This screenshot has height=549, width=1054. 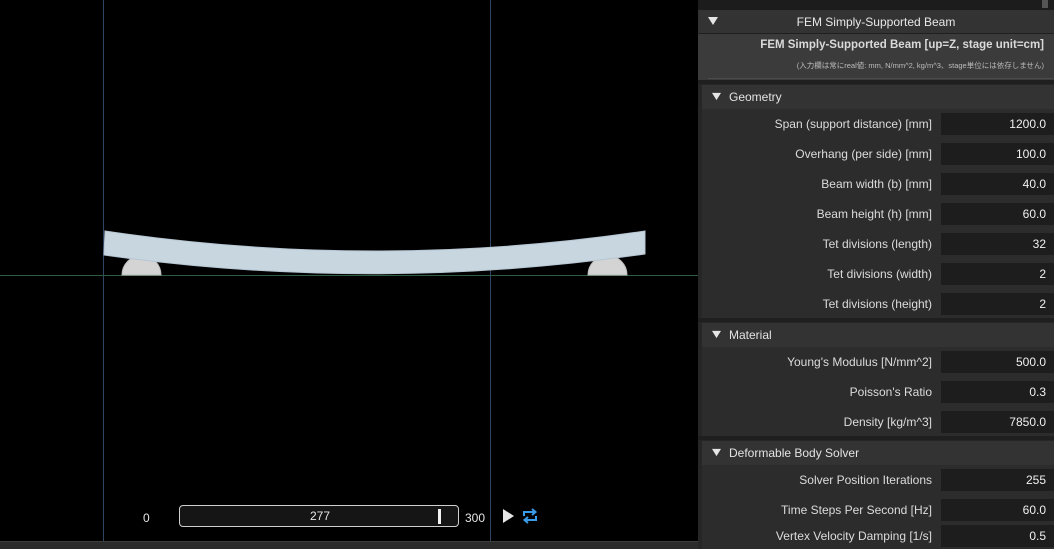 What do you see at coordinates (475, 518) in the screenshot?
I see `timeline-end-label: 300` at bounding box center [475, 518].